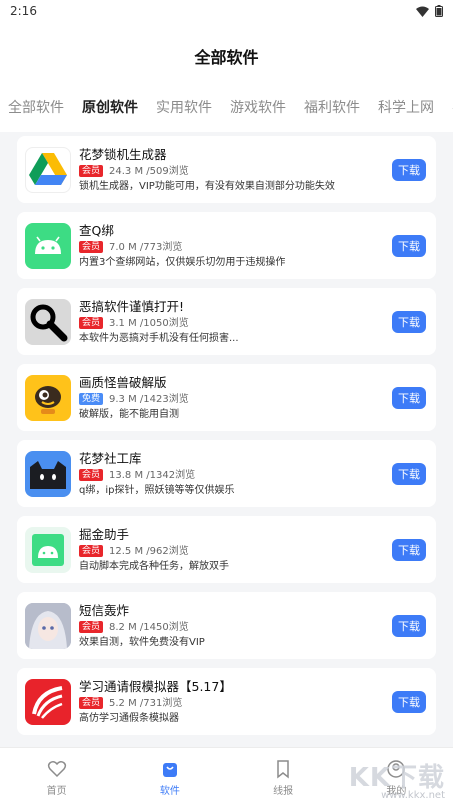  I want to click on app-description: 高仿学习通假条模拟器, so click(129, 718).